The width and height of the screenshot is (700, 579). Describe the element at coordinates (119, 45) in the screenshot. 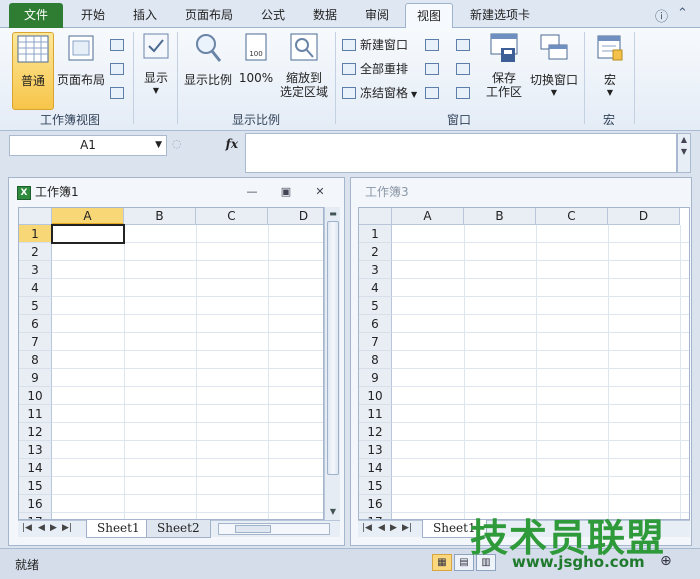

I see `page-break-preview-button` at that location.